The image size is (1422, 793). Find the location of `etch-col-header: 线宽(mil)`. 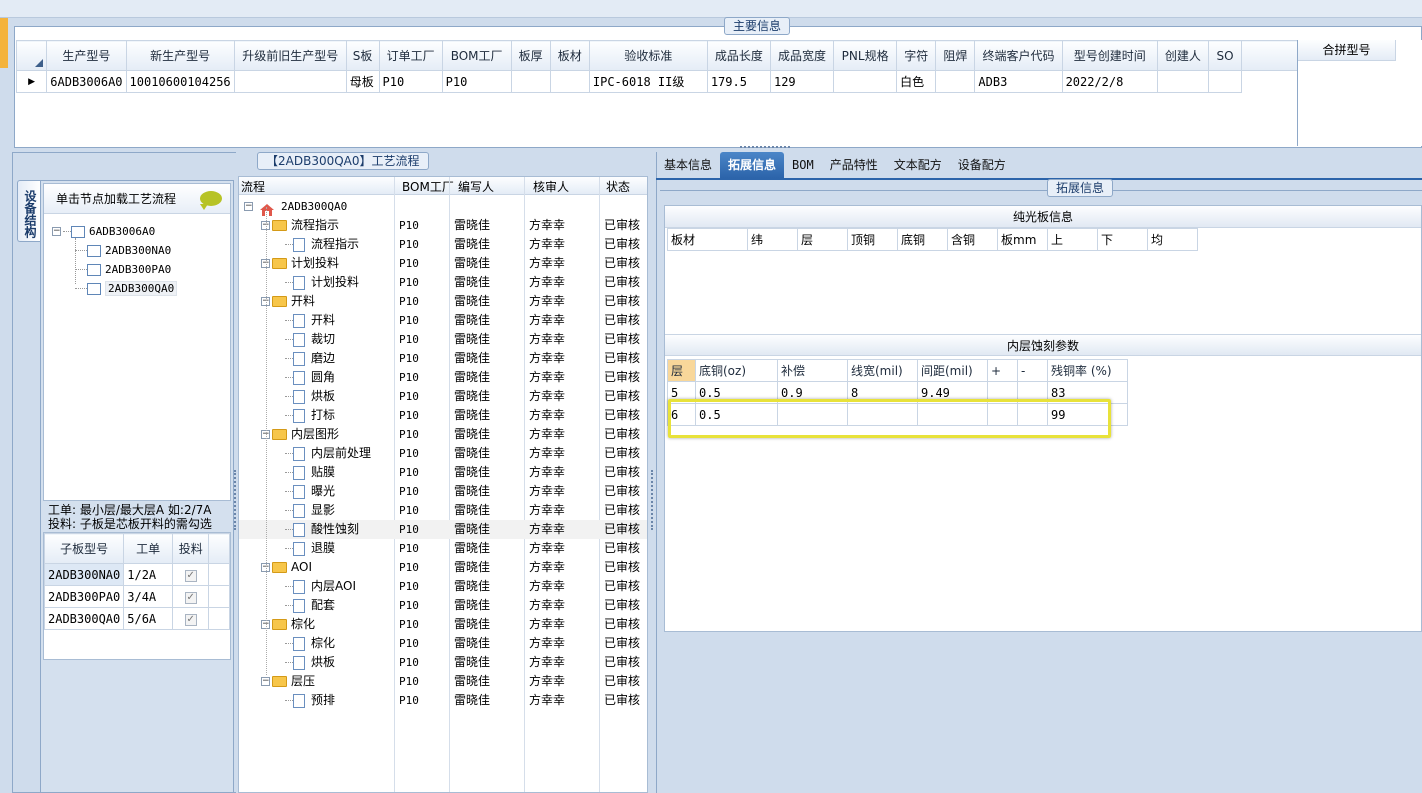

etch-col-header: 线宽(mil) is located at coordinates (882, 370).